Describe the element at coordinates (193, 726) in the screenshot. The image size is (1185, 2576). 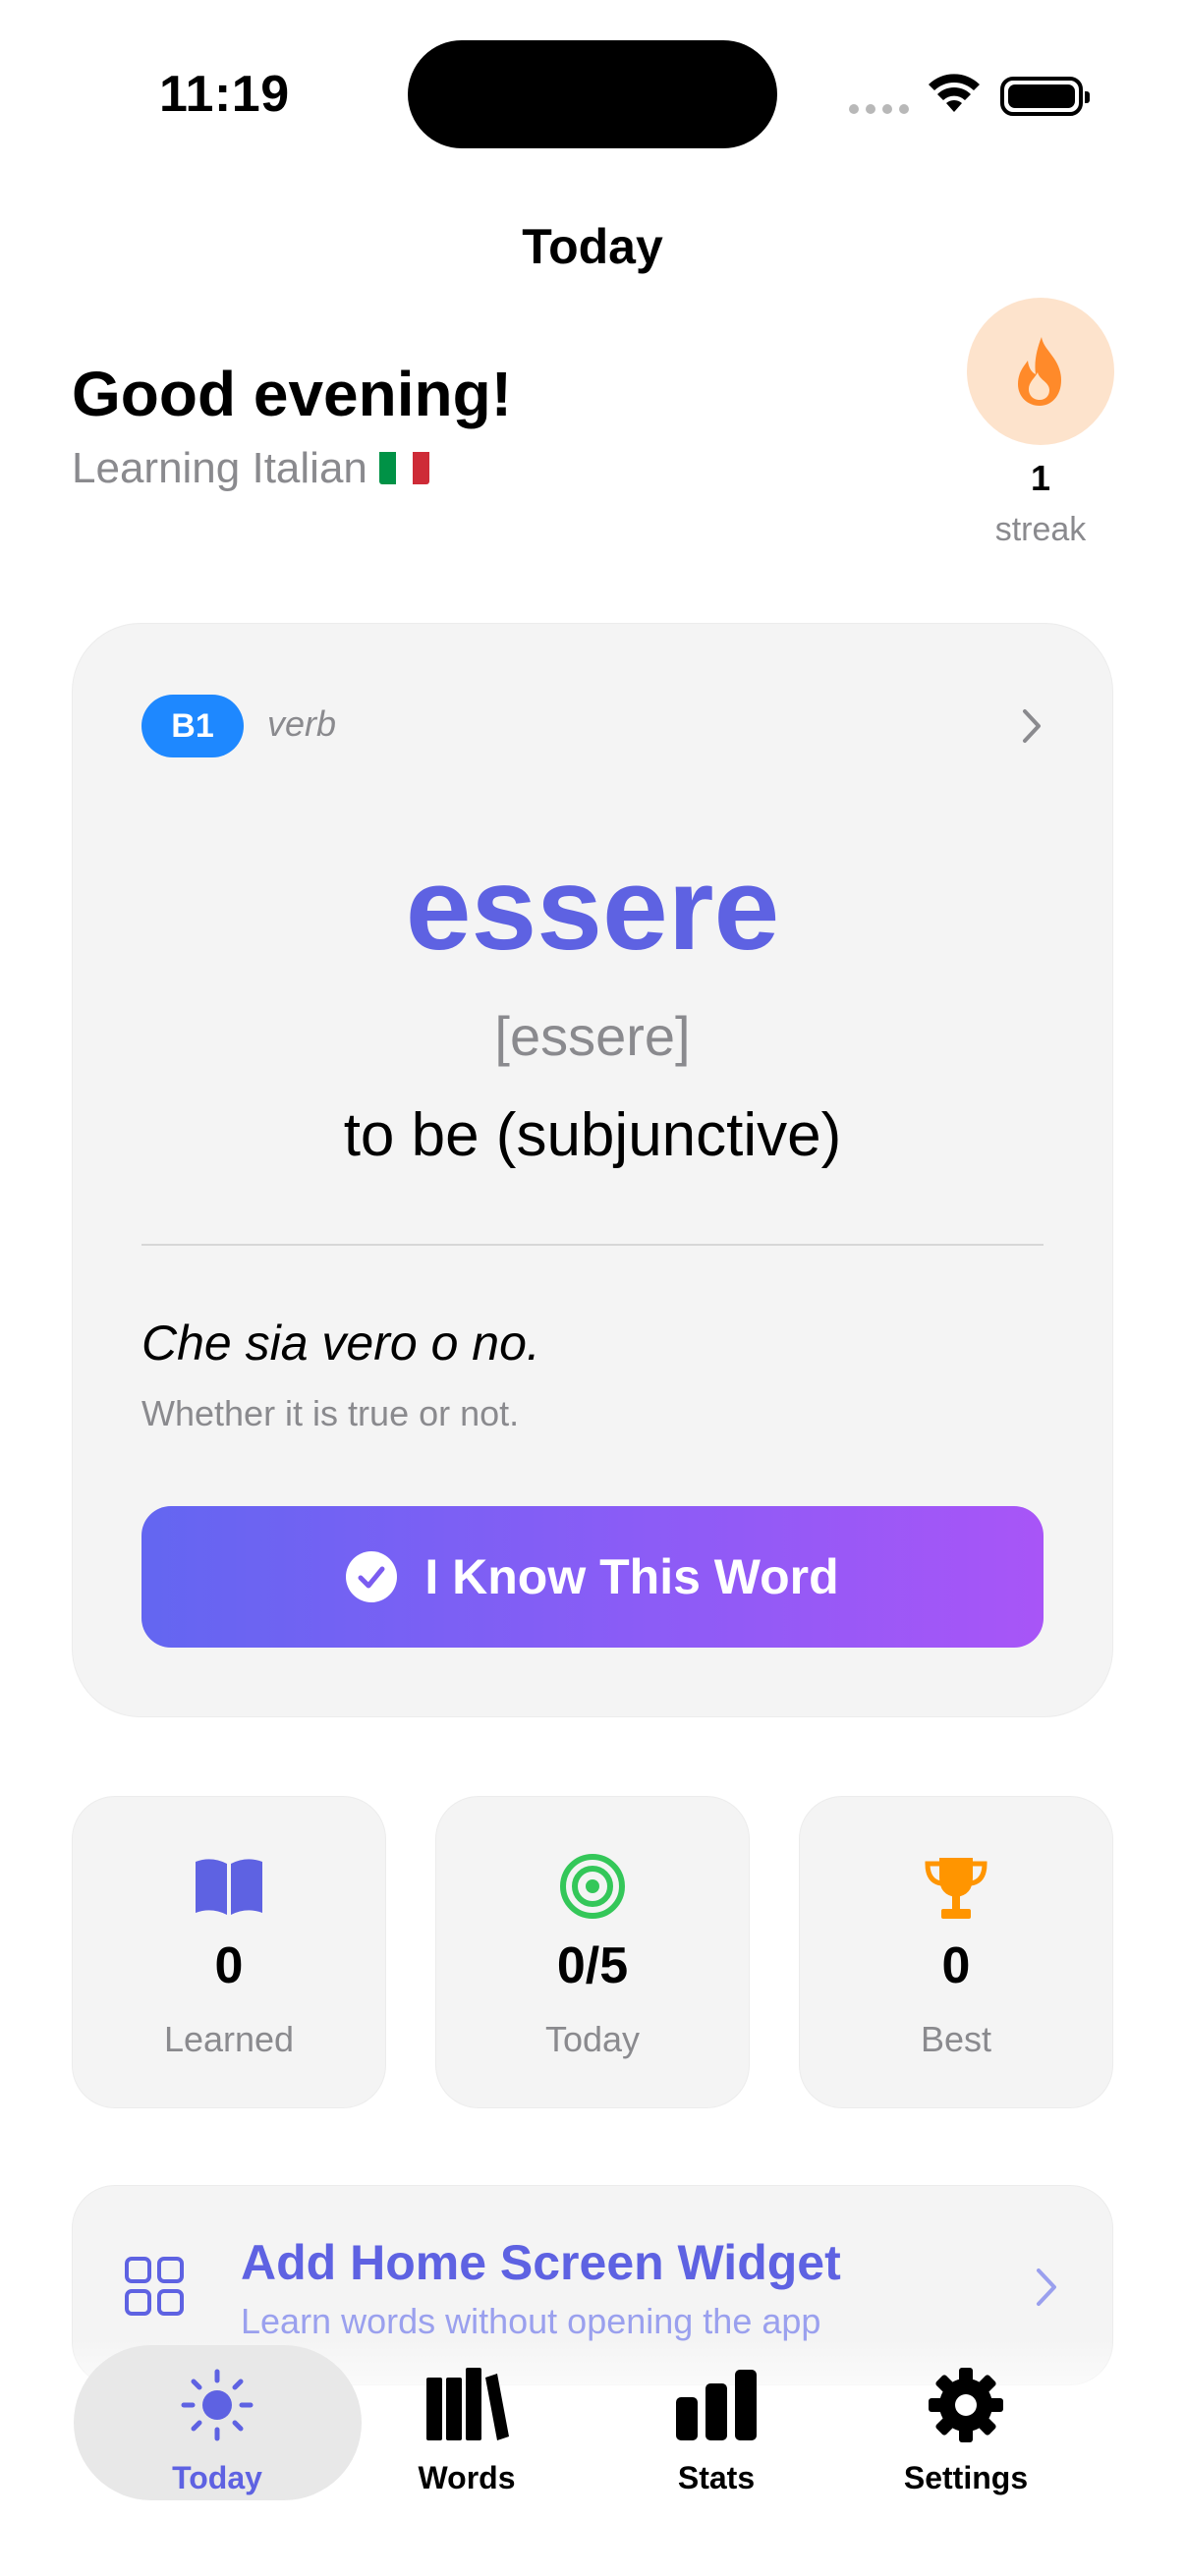
I see `level-badge: B1` at that location.